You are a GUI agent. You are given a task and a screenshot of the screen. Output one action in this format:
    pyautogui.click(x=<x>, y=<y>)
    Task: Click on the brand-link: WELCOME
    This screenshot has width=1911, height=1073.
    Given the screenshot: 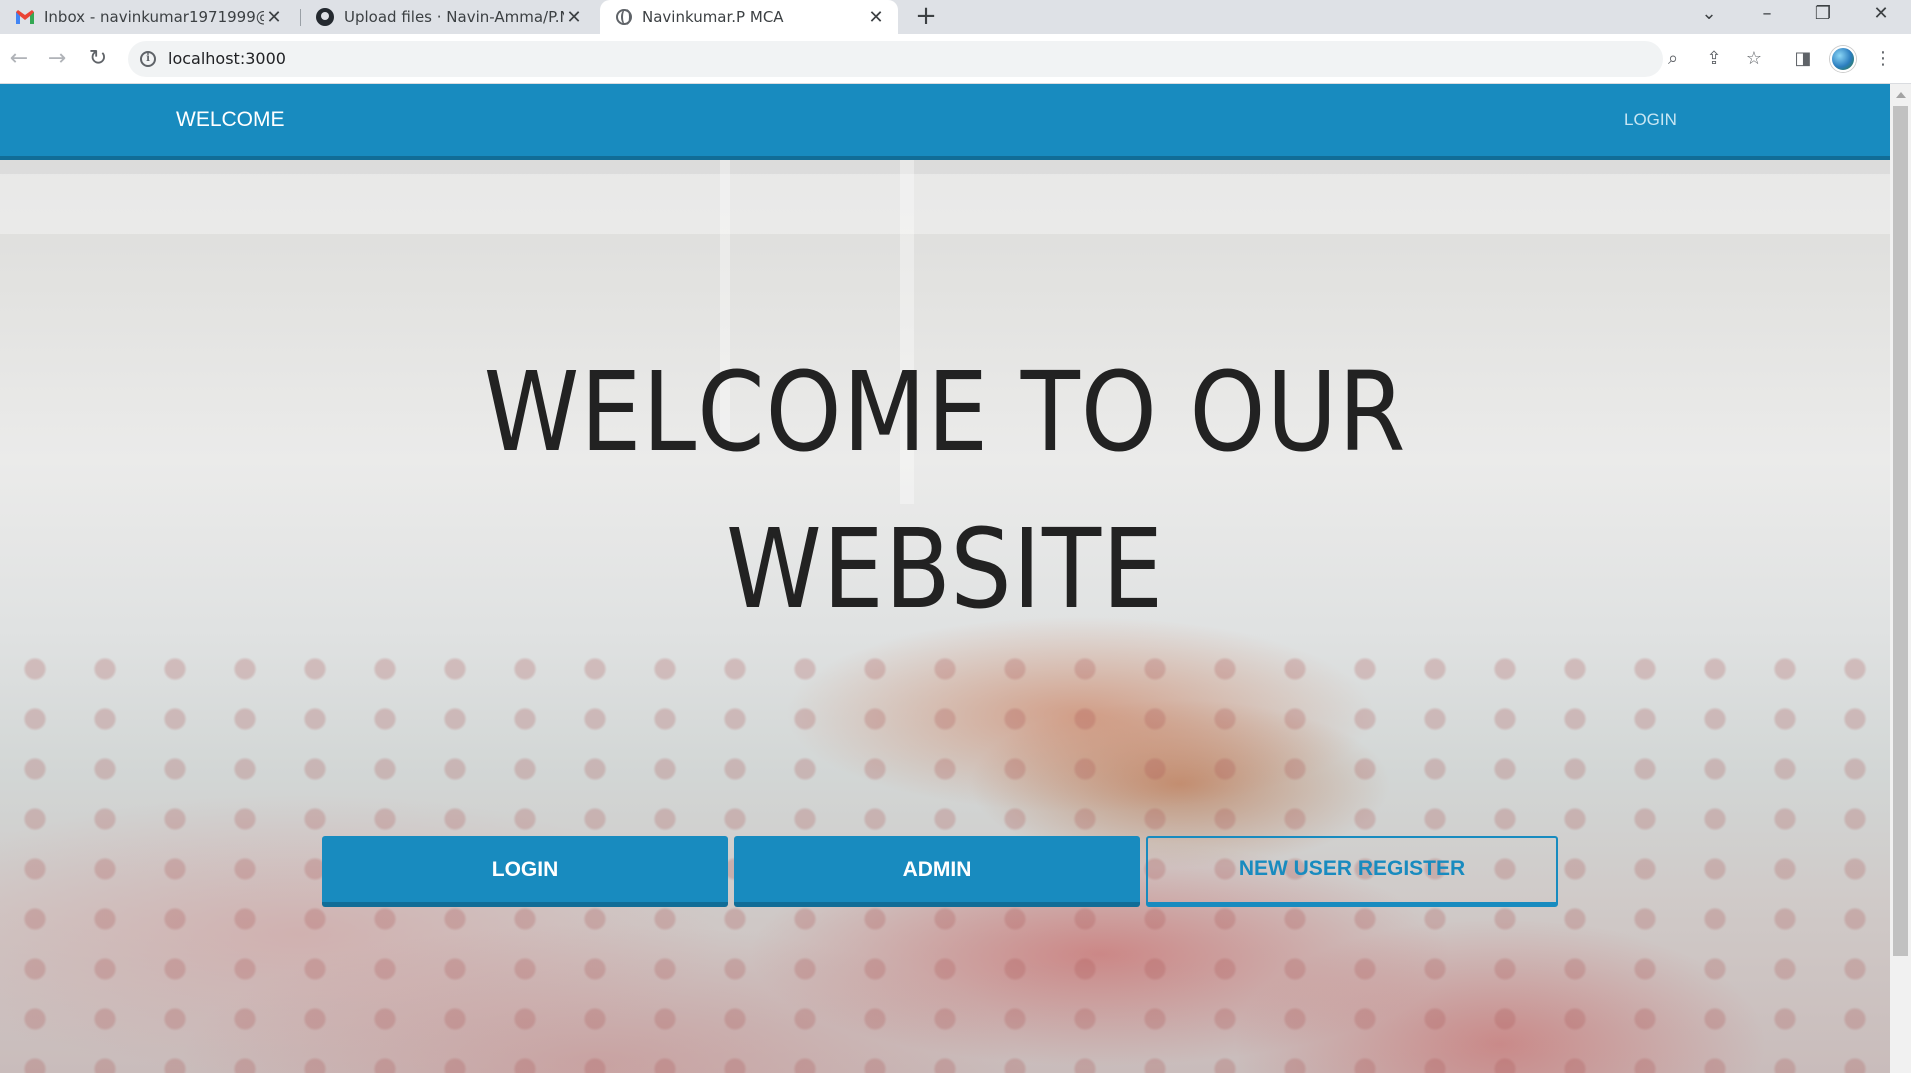 What is the action you would take?
    pyautogui.click(x=230, y=120)
    